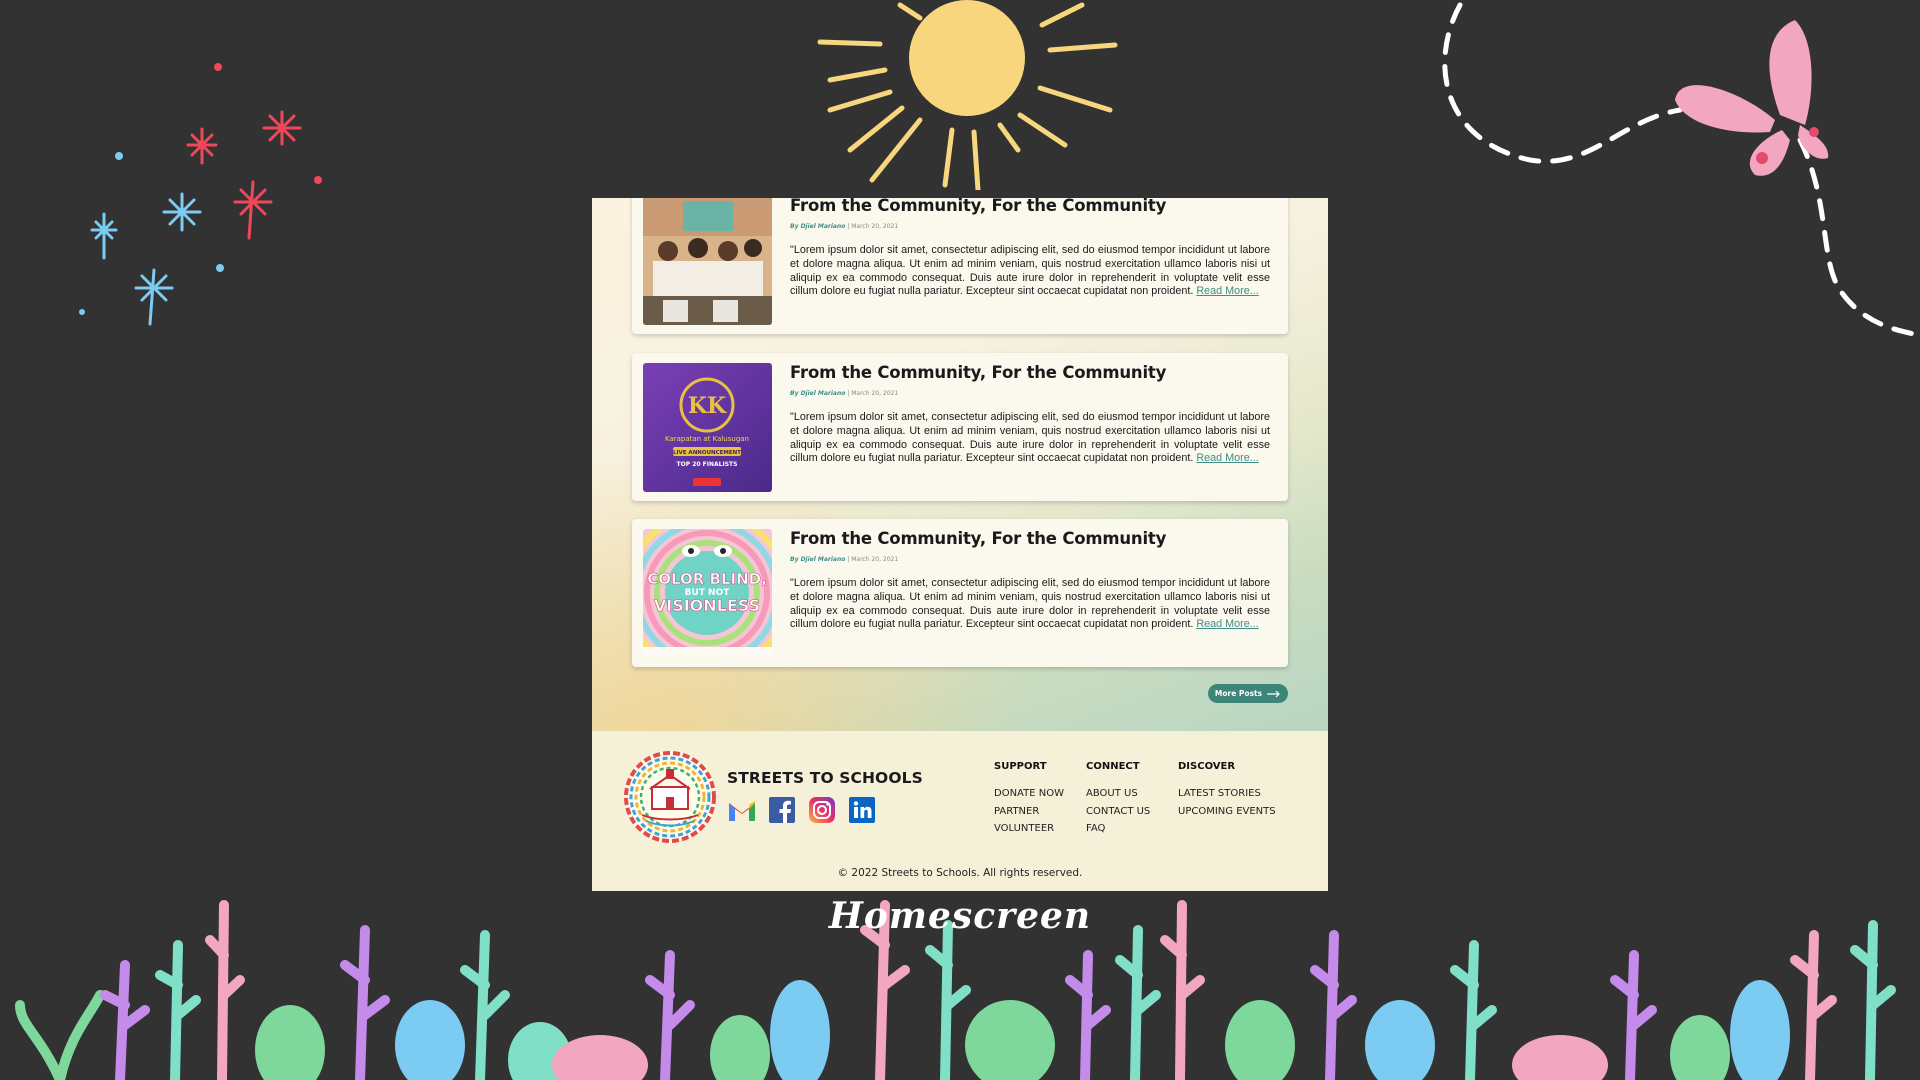  What do you see at coordinates (670, 797) in the screenshot?
I see `streets-to-schools-logo` at bounding box center [670, 797].